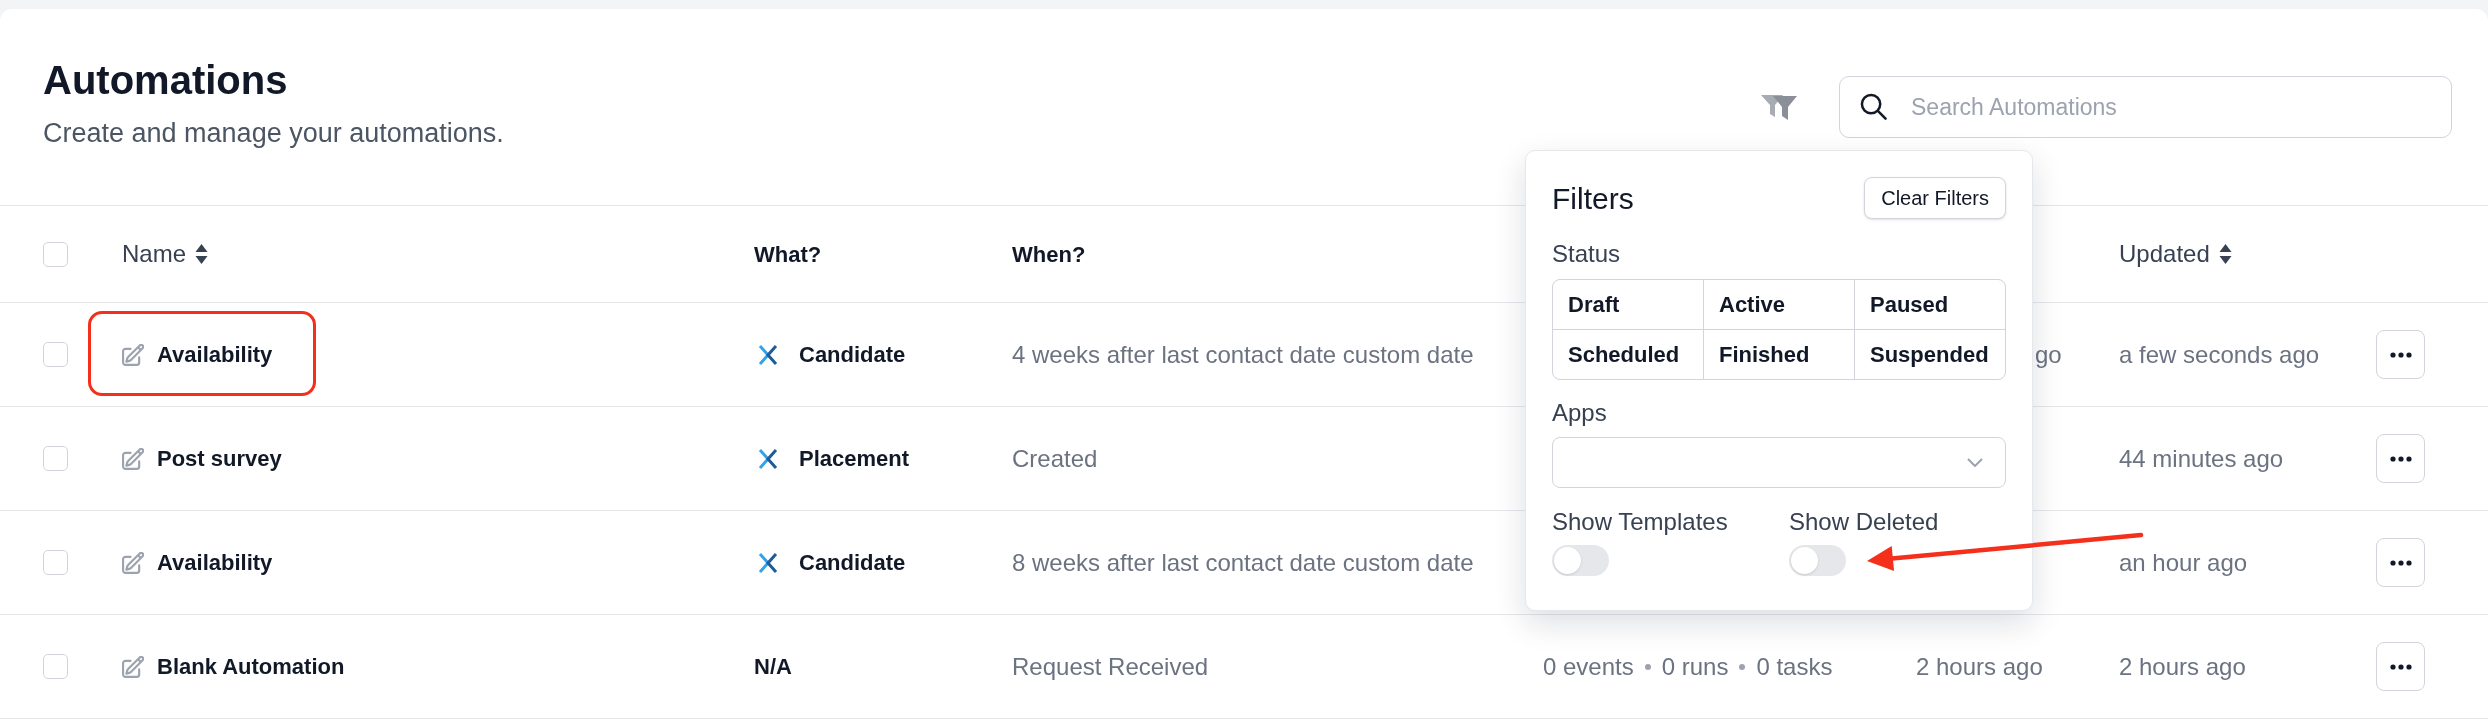 Image resolution: width=2488 pixels, height=720 pixels. I want to click on select-all-checkbox, so click(55, 254).